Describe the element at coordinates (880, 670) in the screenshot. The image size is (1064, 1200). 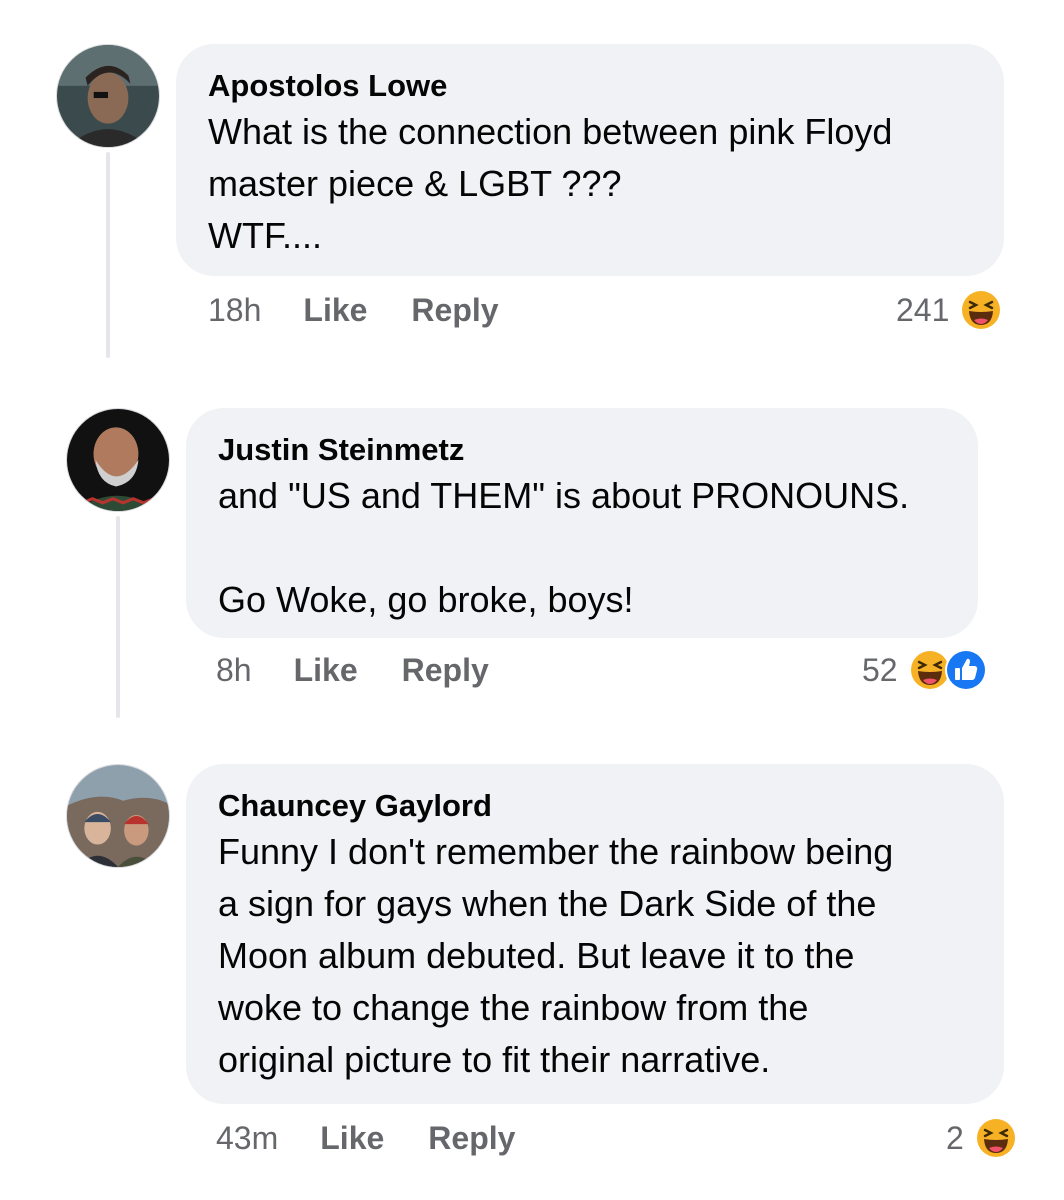
I see `reaction-count: 52` at that location.